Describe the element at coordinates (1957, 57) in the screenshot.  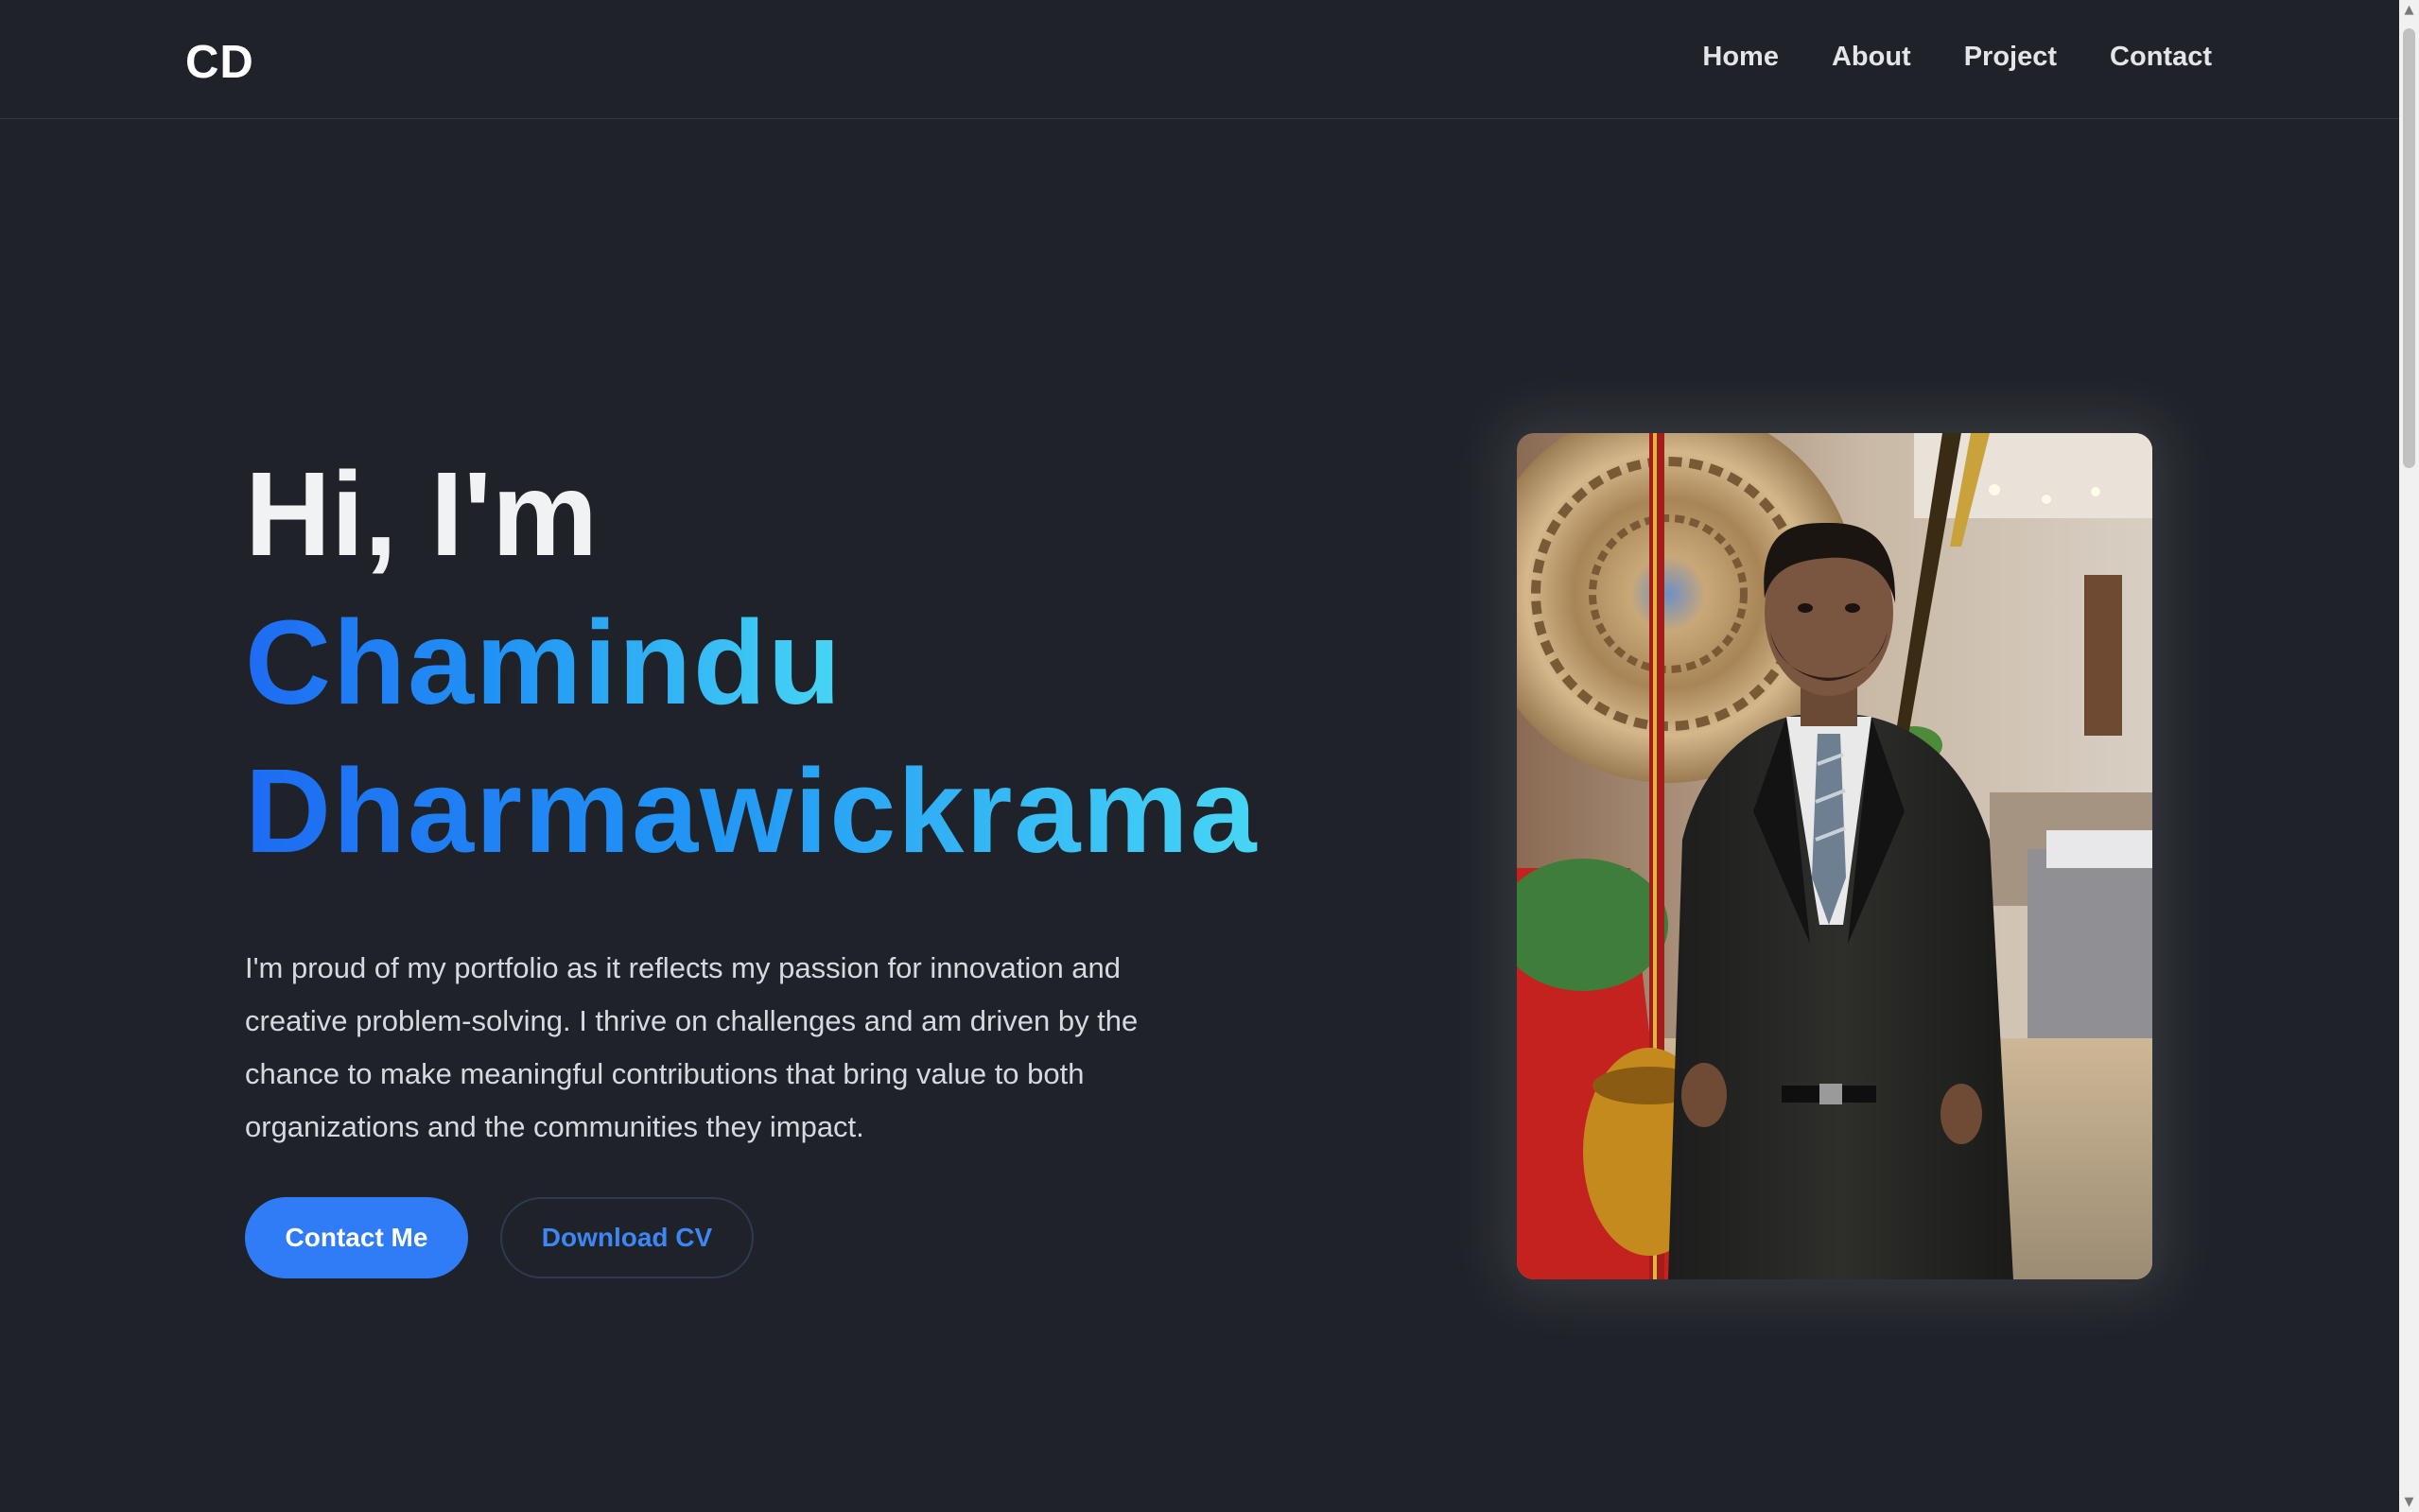
I see `main-nav: Home About Project Contact` at that location.